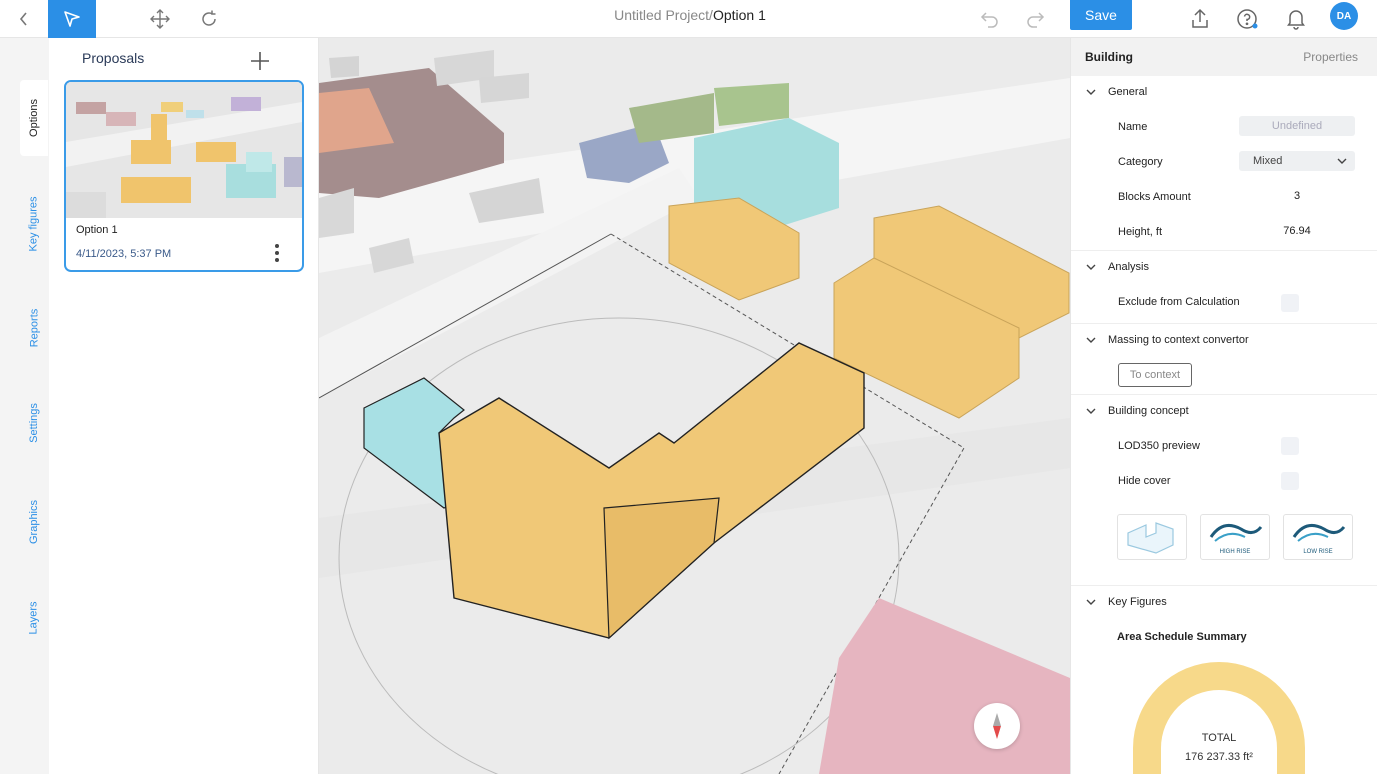  What do you see at coordinates (1224, 411) in the screenshot?
I see `section-building-concept: Building concept` at bounding box center [1224, 411].